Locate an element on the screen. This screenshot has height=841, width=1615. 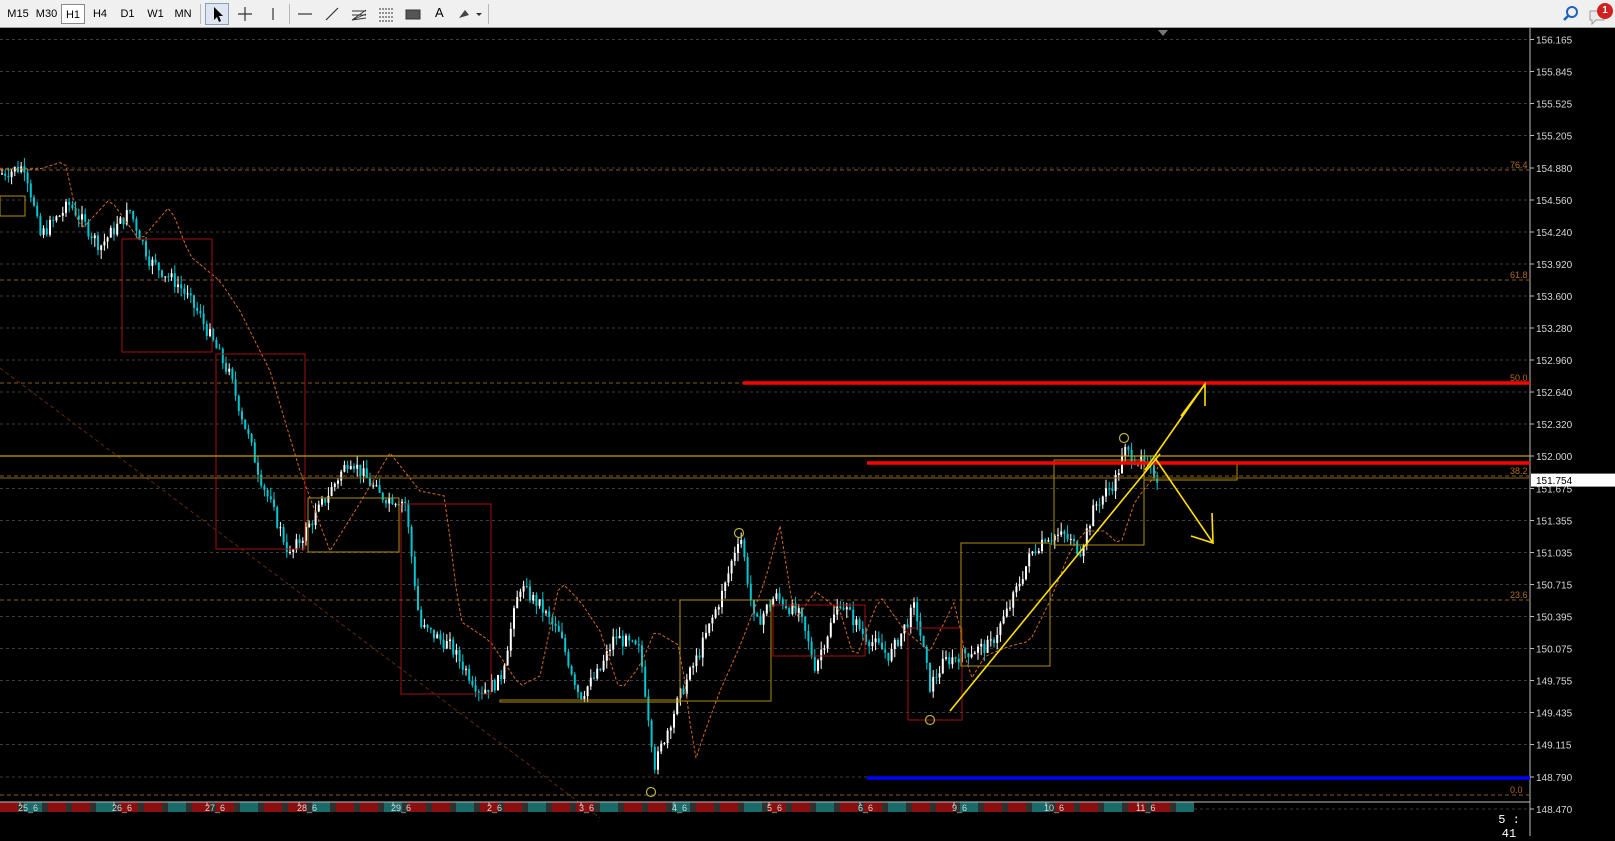
fibonacci-fan-tool is located at coordinates (359, 14).